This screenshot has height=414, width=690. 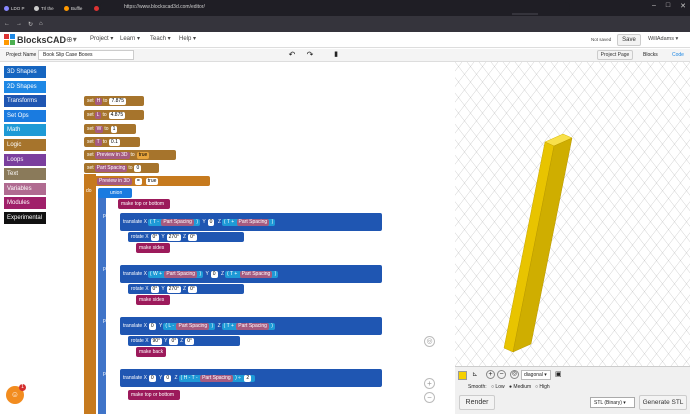 I want to click on save-status: Not saved, so click(x=601, y=39).